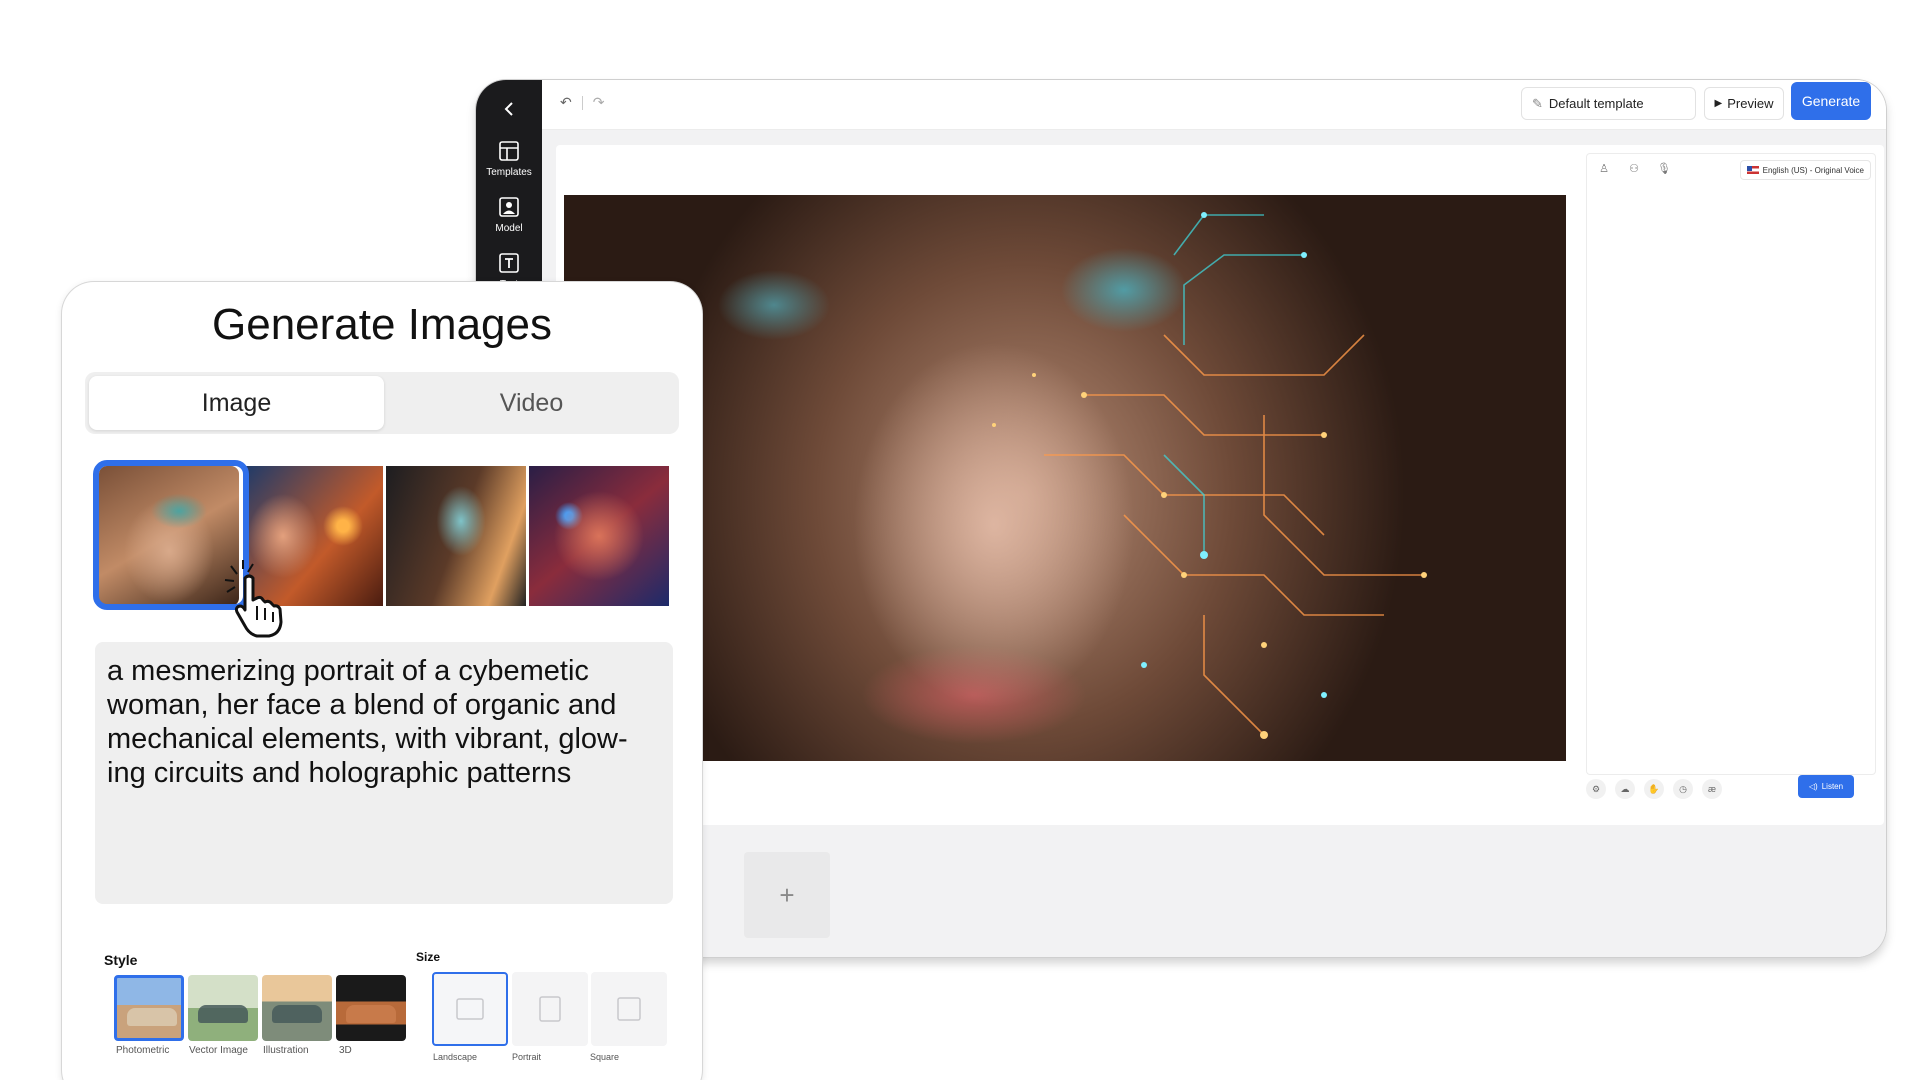 This screenshot has width=1920, height=1080. I want to click on size-option-label: Square, so click(605, 1057).